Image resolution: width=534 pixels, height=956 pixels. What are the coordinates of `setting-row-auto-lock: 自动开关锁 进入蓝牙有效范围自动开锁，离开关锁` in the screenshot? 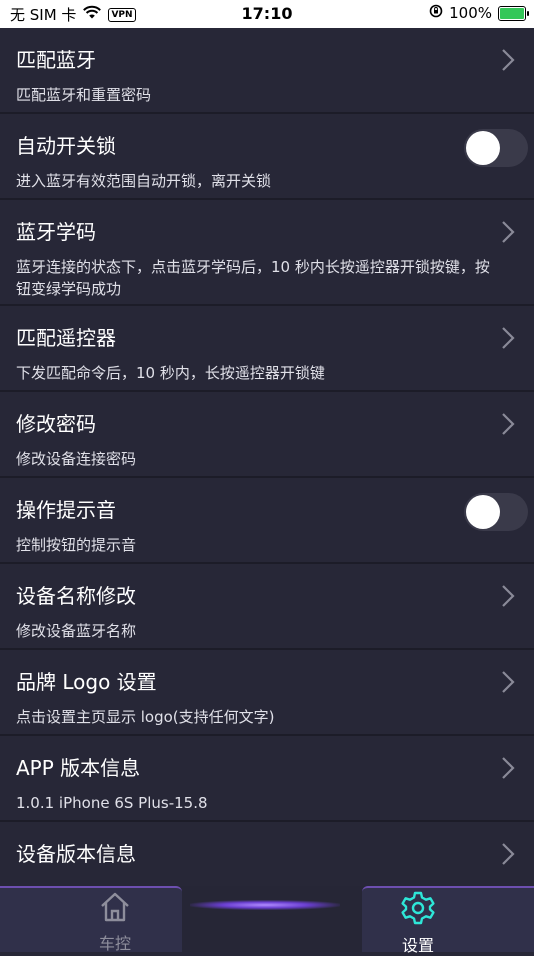 It's located at (267, 157).